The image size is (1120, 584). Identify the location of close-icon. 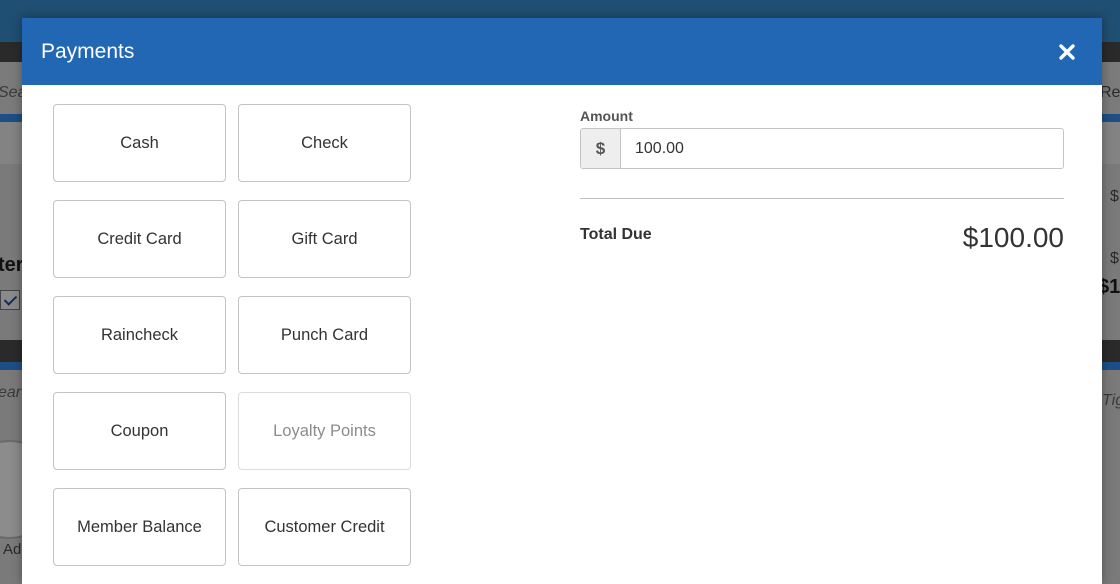
(1067, 52).